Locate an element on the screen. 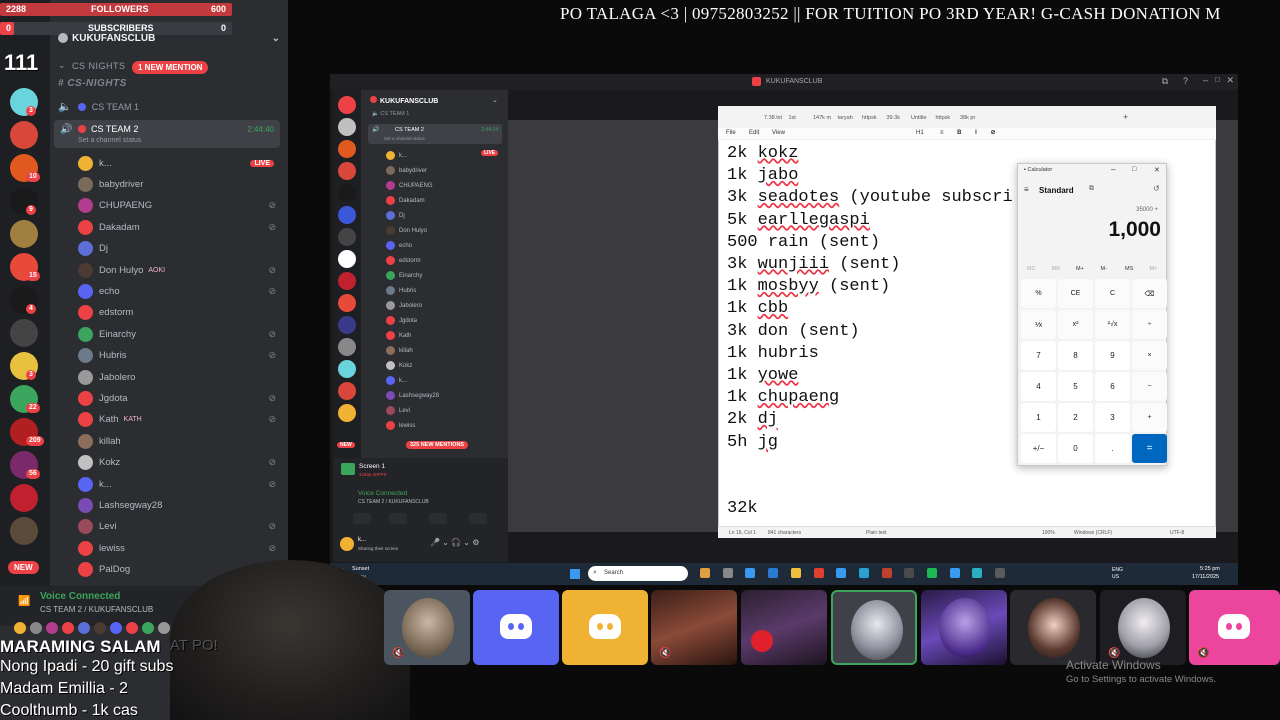  calc-key: . is located at coordinates (1112, 448).